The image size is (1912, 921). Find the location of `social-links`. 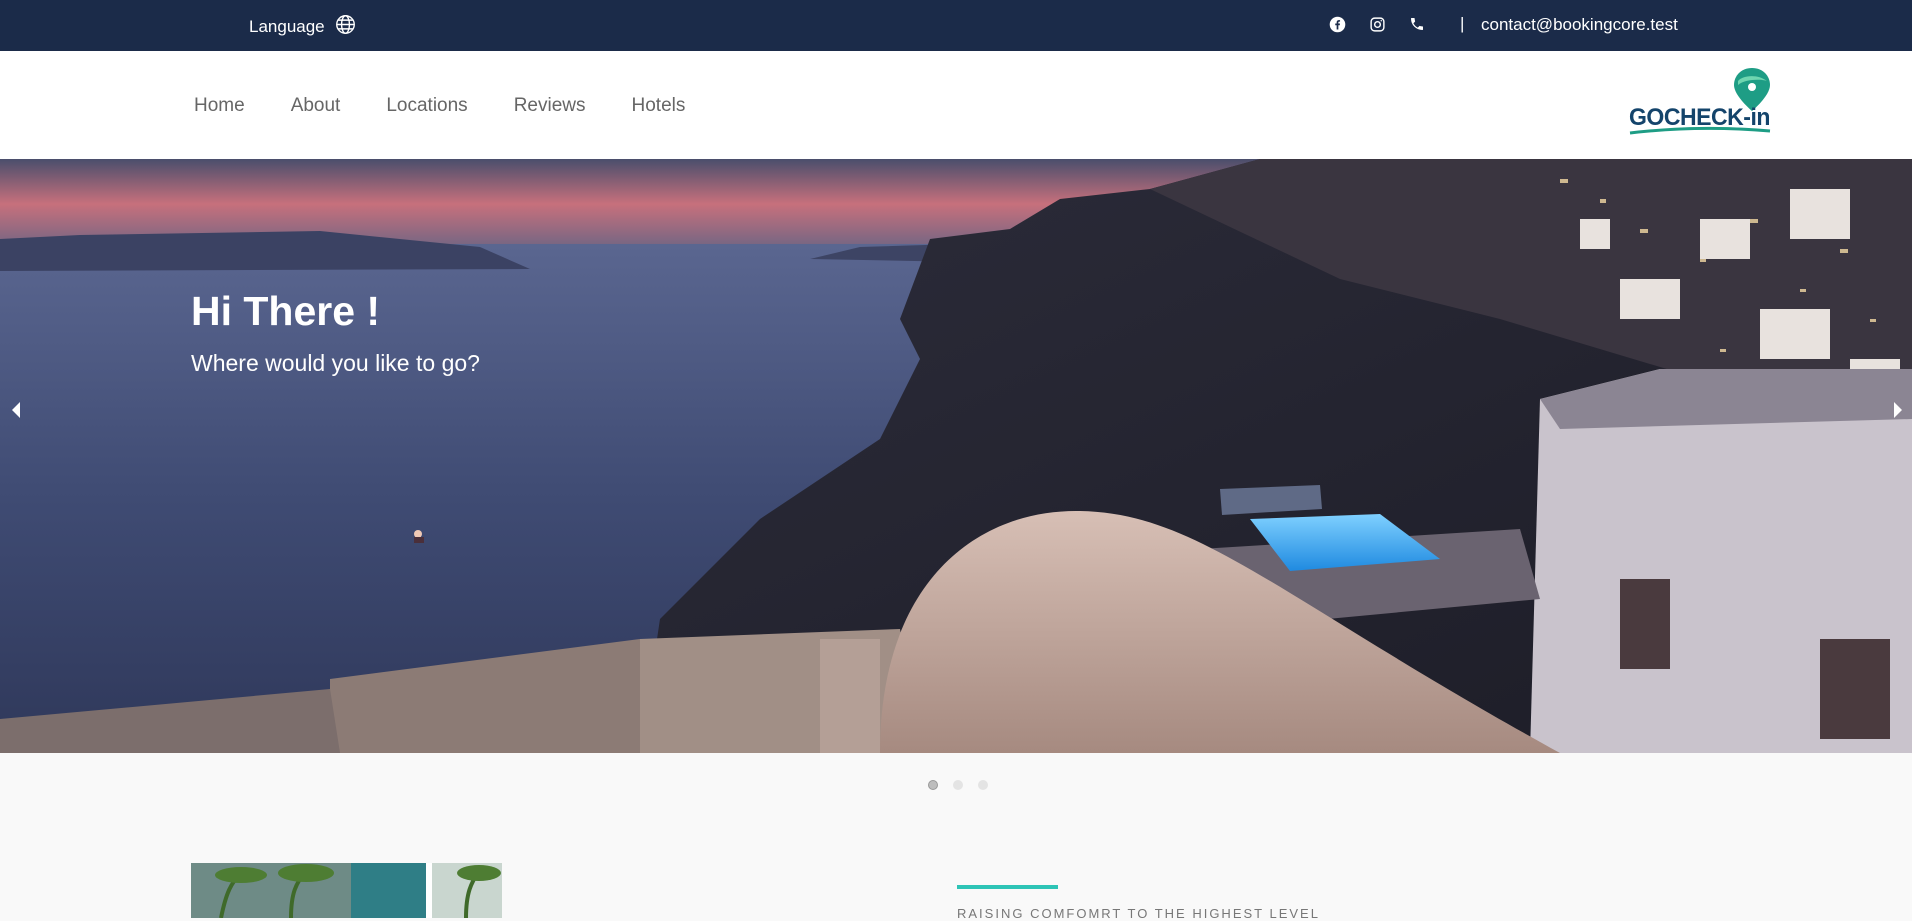

social-links is located at coordinates (1377, 24).